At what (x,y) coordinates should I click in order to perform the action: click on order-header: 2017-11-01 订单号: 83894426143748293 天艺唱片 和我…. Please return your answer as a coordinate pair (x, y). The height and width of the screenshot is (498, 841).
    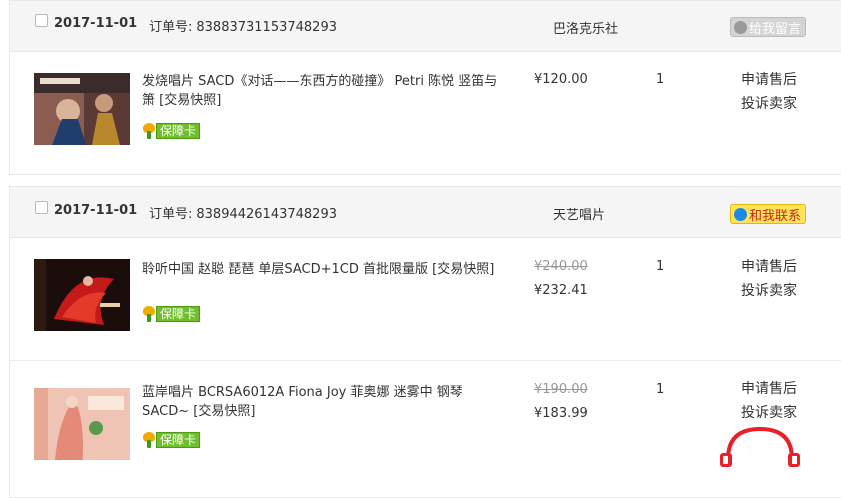
    Looking at the image, I should click on (425, 212).